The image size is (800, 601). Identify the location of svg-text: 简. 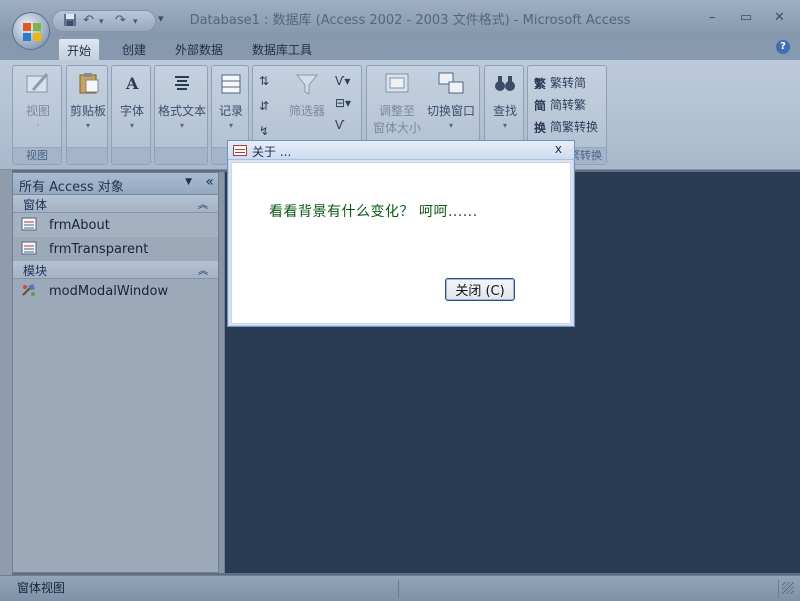
(540, 104).